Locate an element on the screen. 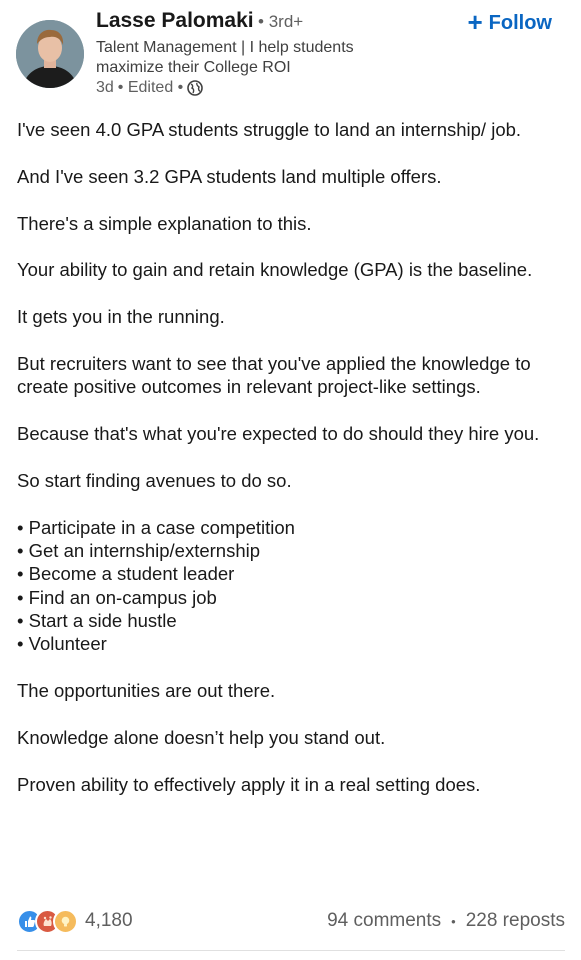  post-edited: • Edited • is located at coordinates (150, 87).